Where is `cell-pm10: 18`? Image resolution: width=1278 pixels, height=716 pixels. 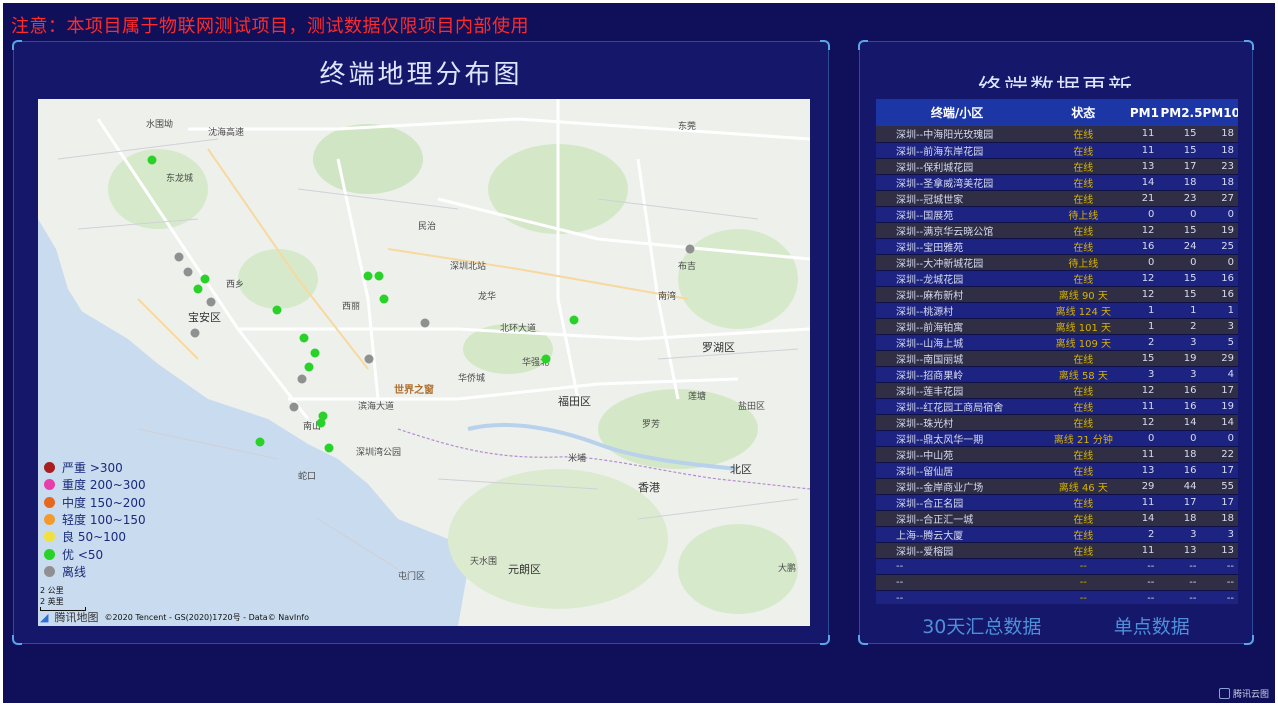
cell-pm10: 18 is located at coordinates (1220, 182).